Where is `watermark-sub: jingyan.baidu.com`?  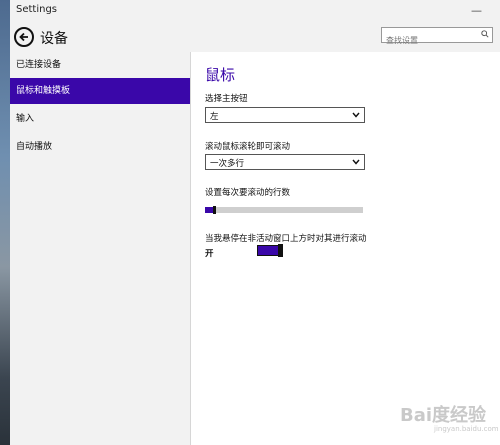
watermark-sub: jingyan.baidu.com is located at coordinates (466, 429).